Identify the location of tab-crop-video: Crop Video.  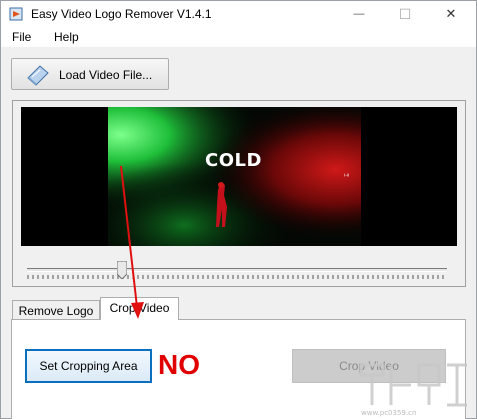
(139, 308).